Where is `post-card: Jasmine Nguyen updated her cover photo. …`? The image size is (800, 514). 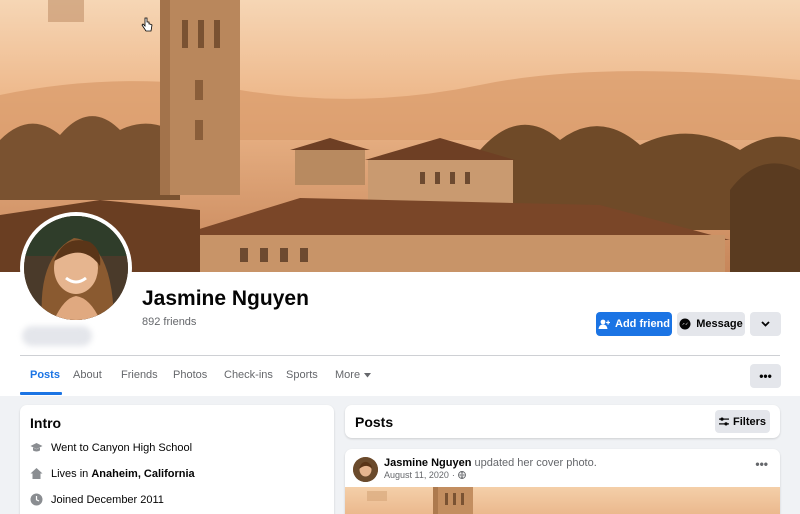 post-card: Jasmine Nguyen updated her cover photo. … is located at coordinates (562, 481).